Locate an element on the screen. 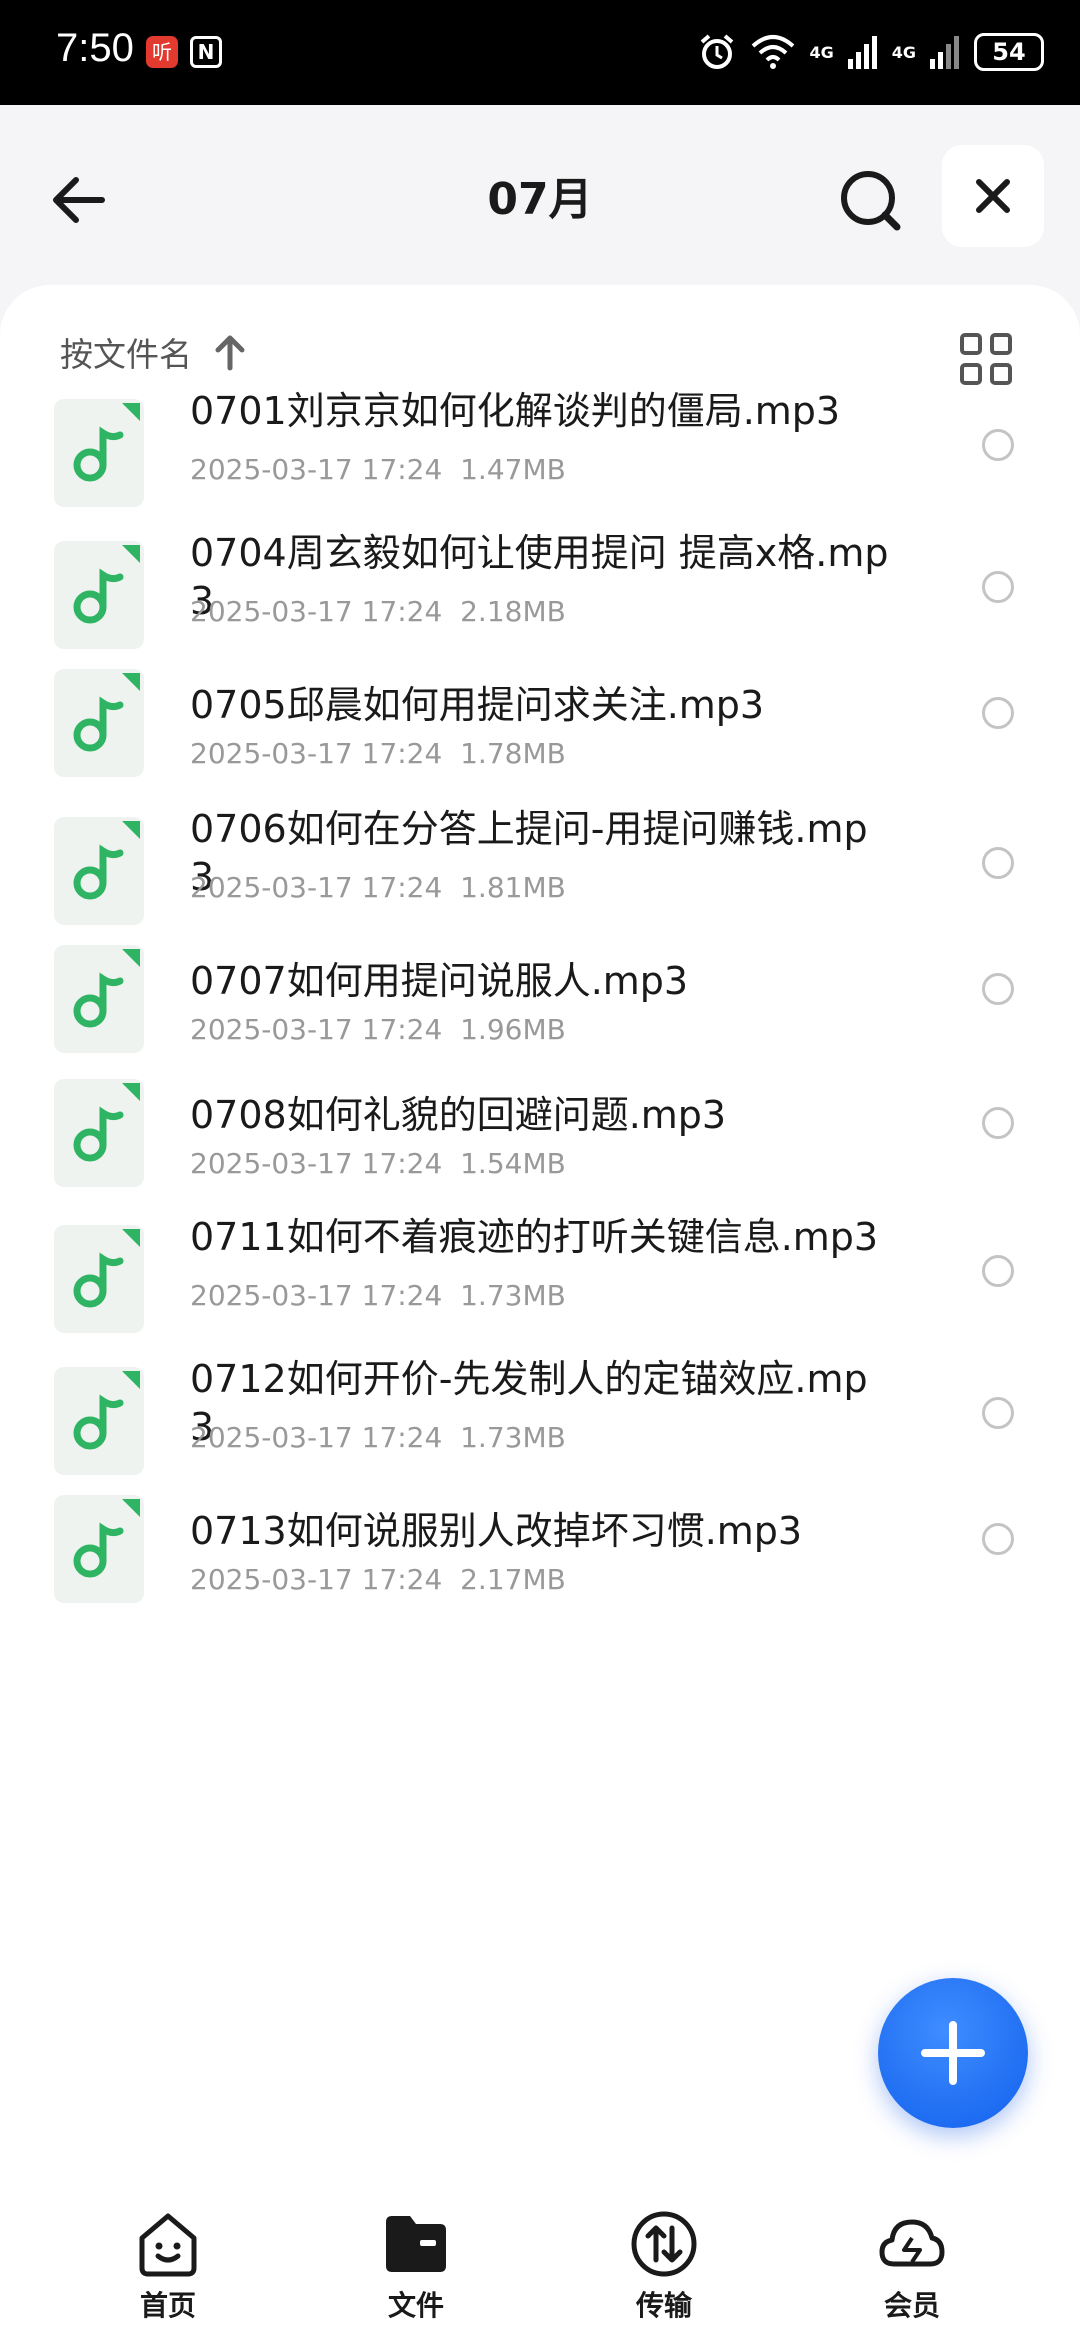  file-meta: 2025-03-17 17:24 2.17MB is located at coordinates (378, 1579).